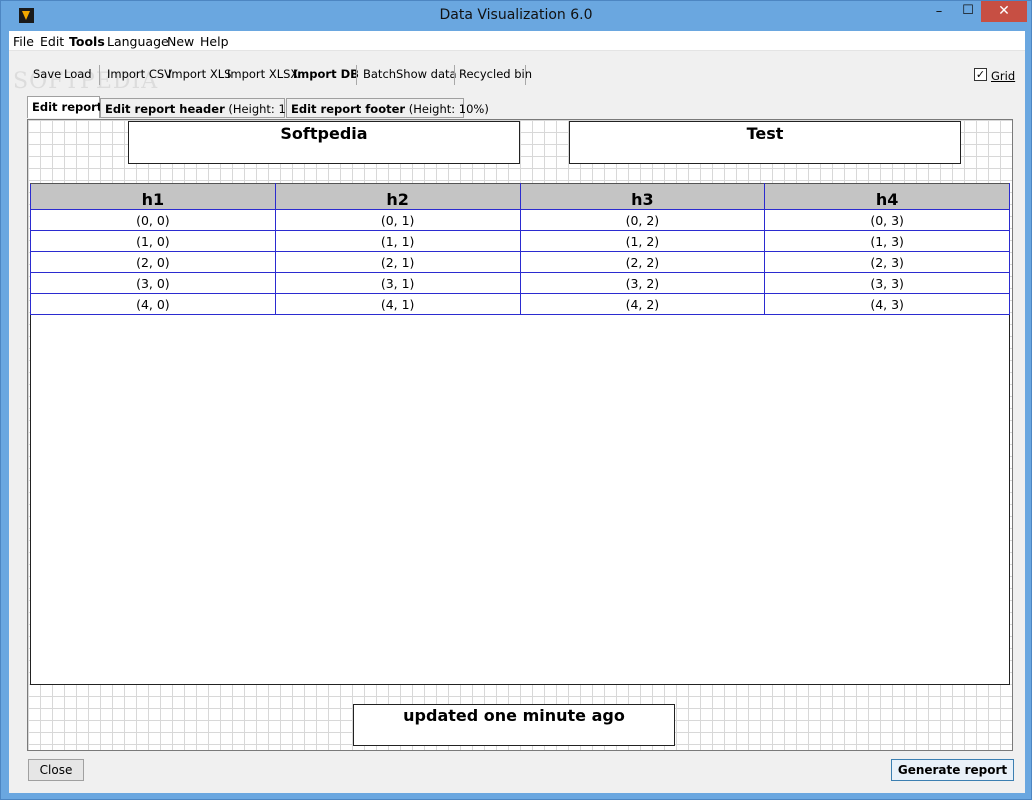 The image size is (1032, 800). I want to click on table-cell: (0, 1), so click(397, 220).